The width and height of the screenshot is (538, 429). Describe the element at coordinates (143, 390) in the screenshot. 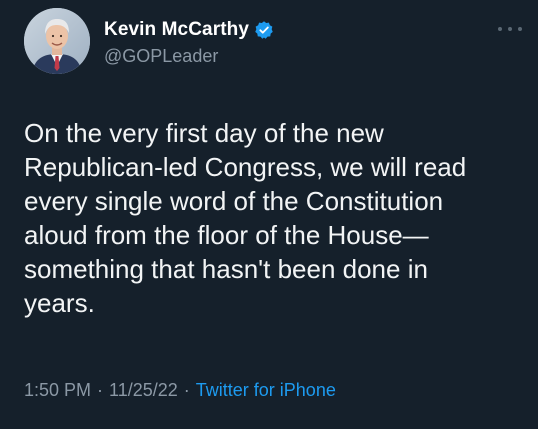

I see `tweet-date: 11/25/22` at that location.